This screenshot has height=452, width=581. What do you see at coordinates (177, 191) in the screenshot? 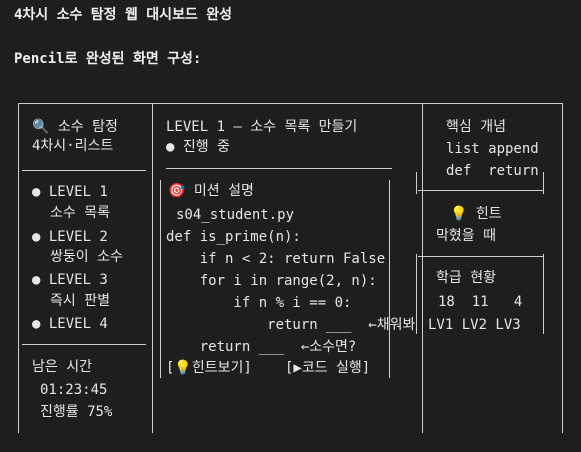
I see `target-icon: 🎯` at bounding box center [177, 191].